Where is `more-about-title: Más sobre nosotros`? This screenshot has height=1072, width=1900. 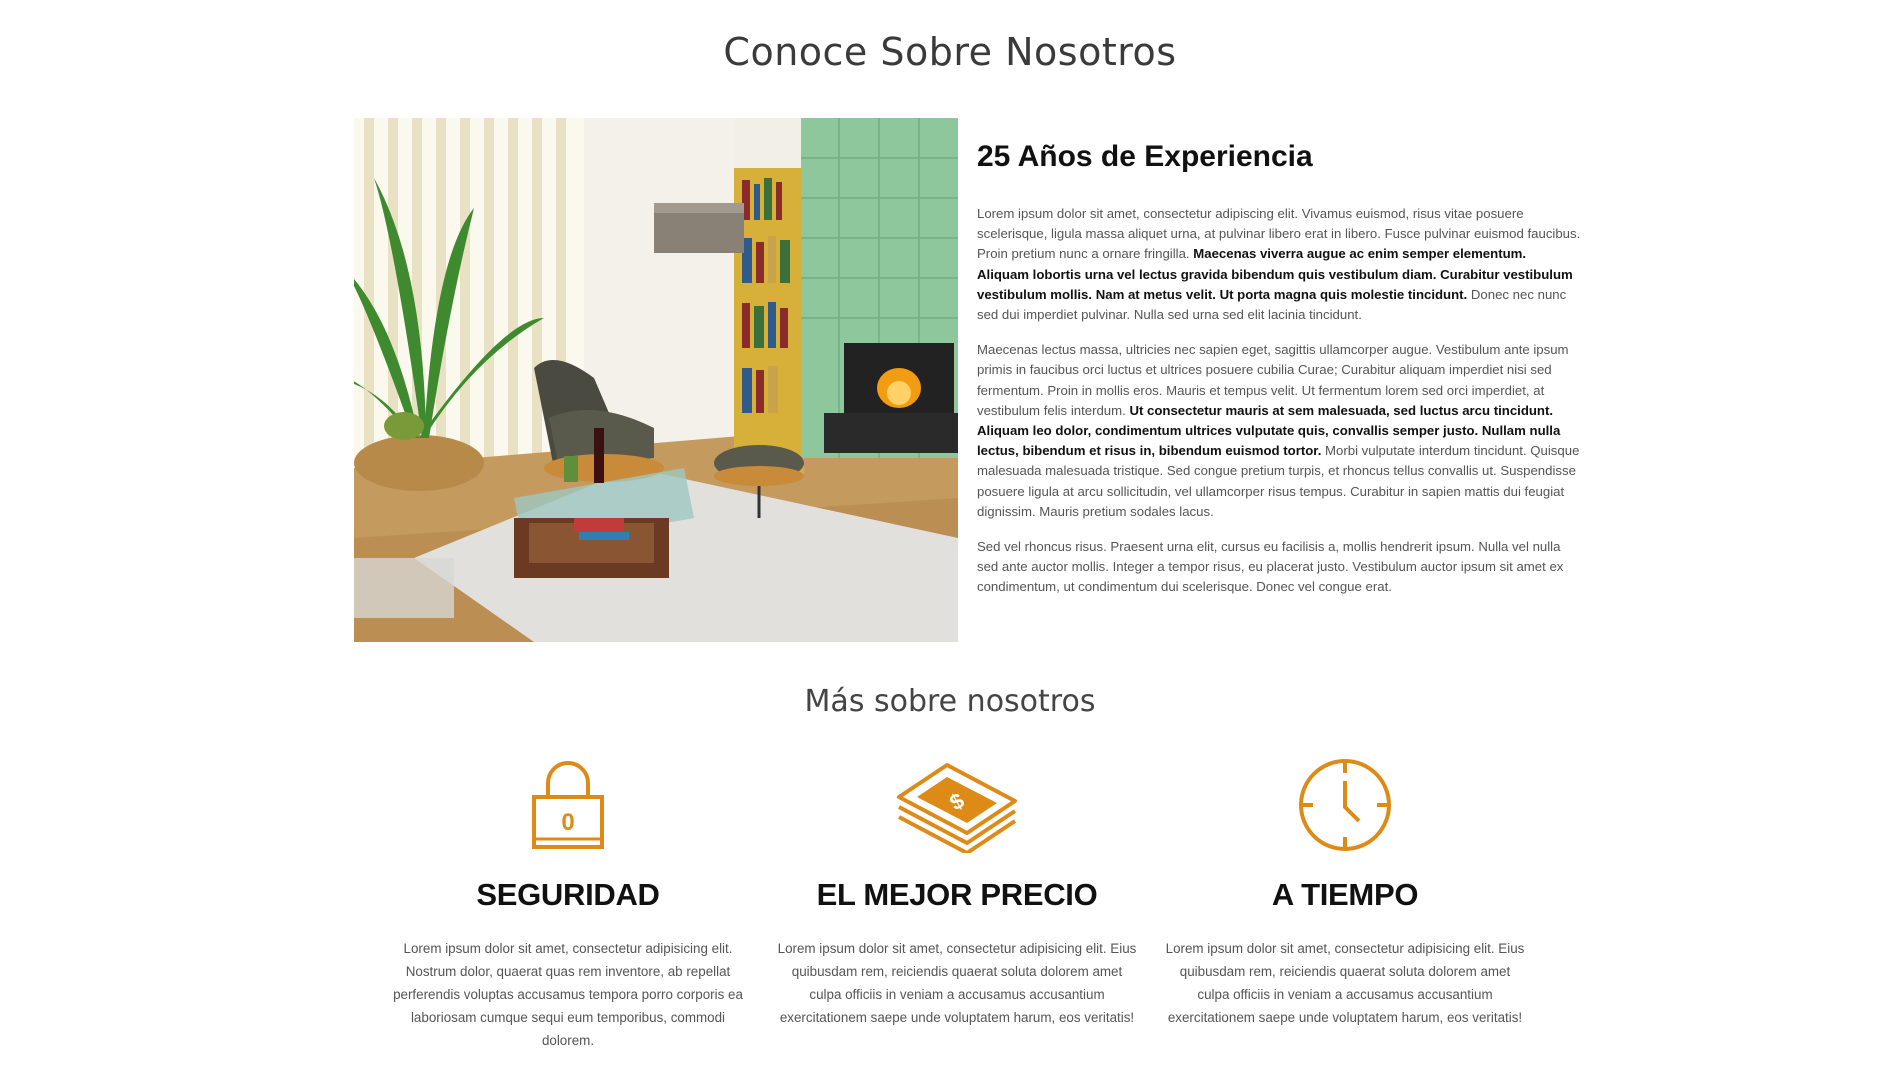 more-about-title: Más sobre nosotros is located at coordinates (950, 701).